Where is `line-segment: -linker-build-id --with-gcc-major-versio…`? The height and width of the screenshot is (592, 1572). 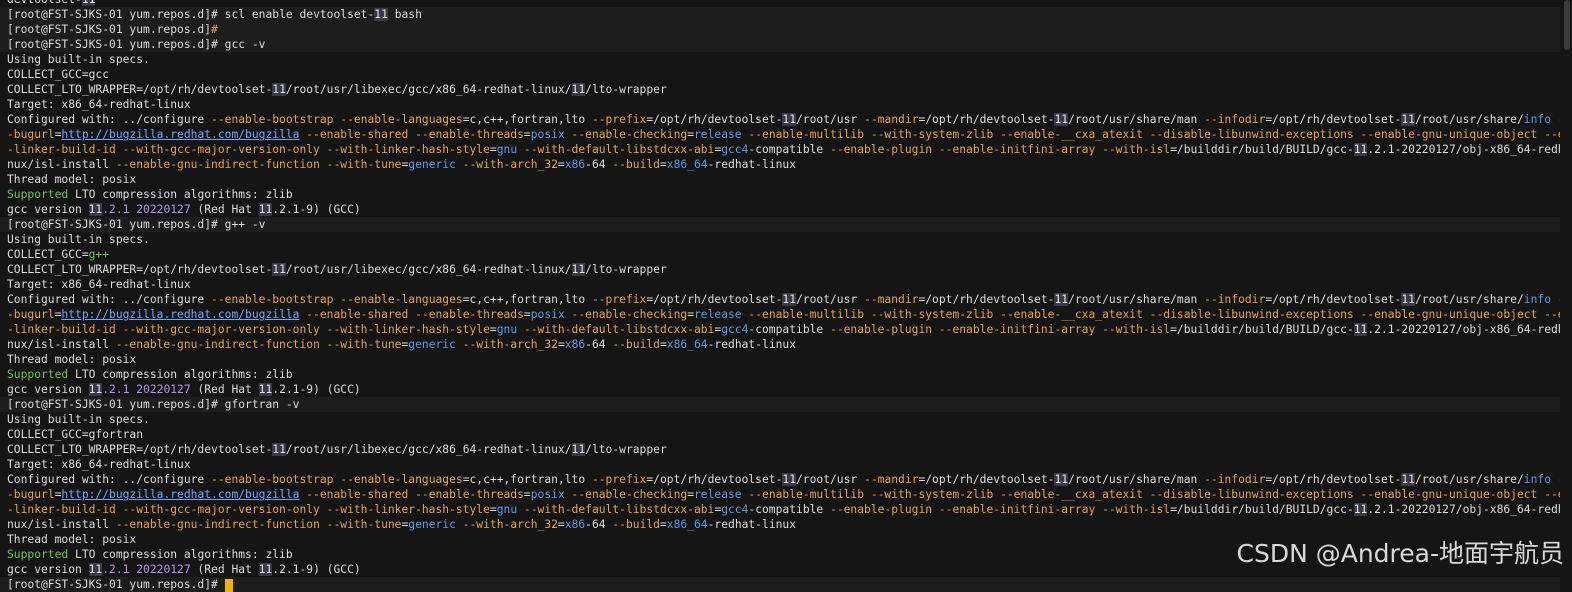 line-segment: -linker-build-id --with-gcc-major-versio… is located at coordinates (248, 329).